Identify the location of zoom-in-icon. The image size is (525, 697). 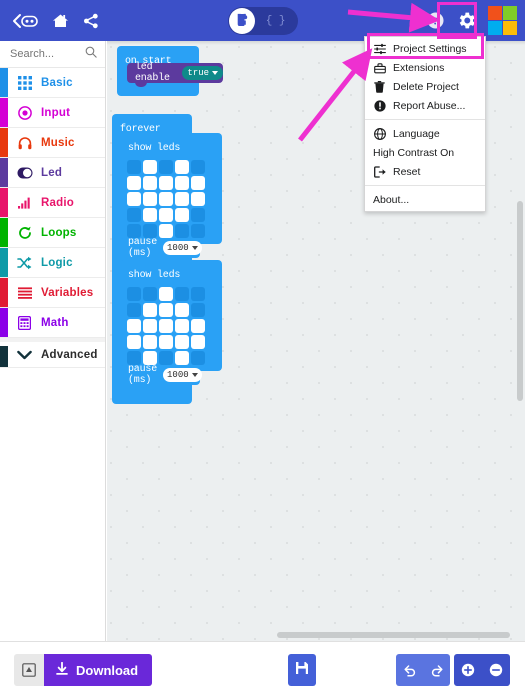
(468, 670).